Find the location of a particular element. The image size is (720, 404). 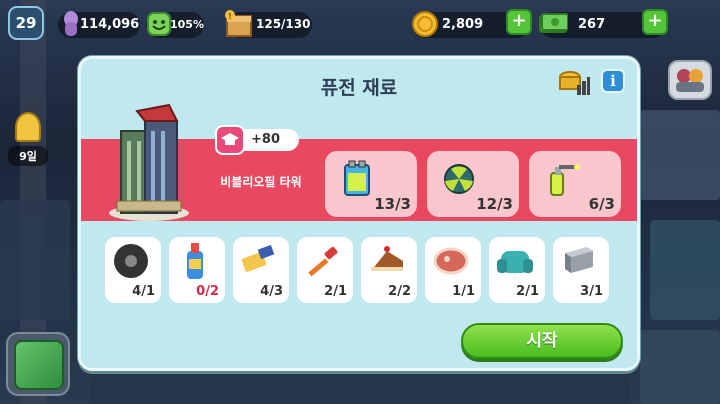

storage-box-icon: ! is located at coordinates (239, 24).